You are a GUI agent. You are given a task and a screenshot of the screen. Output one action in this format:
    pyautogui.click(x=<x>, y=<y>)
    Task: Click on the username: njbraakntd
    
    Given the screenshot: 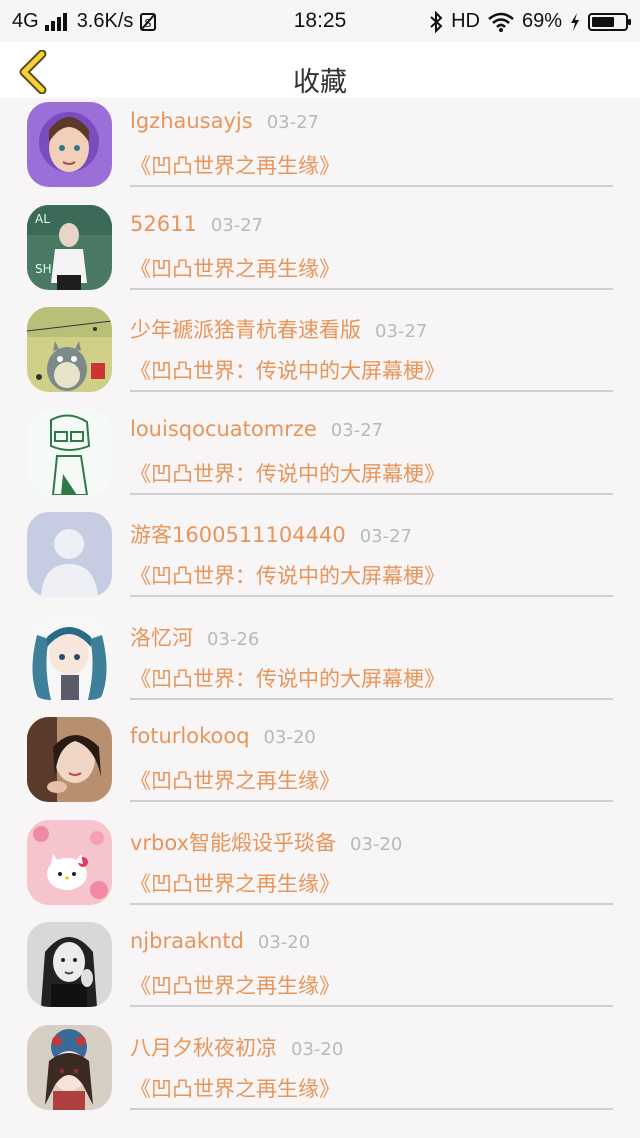 What is the action you would take?
    pyautogui.click(x=187, y=941)
    